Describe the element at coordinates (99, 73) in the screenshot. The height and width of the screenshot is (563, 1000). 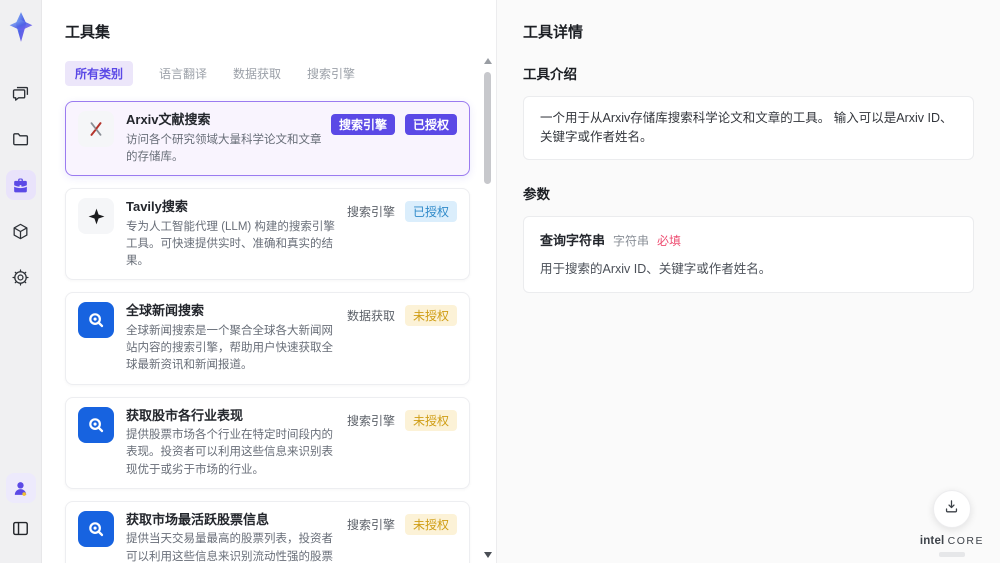
I see `category-tab: 所有类别` at that location.